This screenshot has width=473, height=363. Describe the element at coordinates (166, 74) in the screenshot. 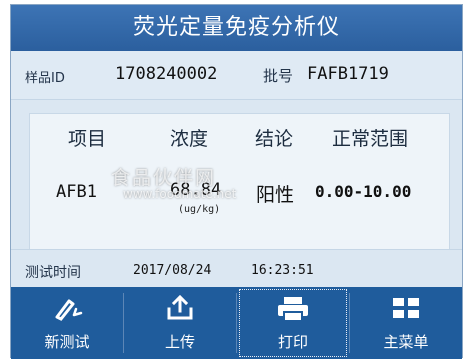

I see `sample-id-value: 1708240002` at that location.